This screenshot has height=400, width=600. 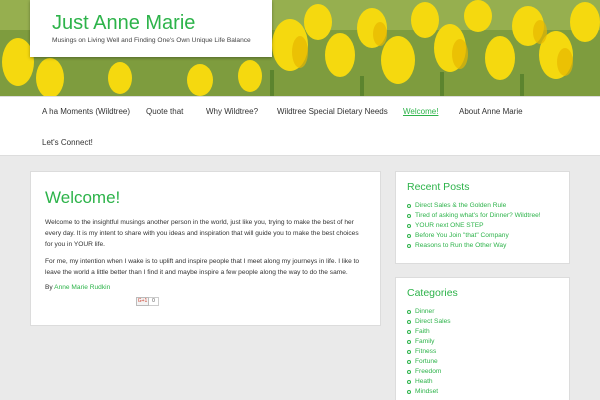 I want to click on category-label: Direct Sales, so click(x=433, y=321).